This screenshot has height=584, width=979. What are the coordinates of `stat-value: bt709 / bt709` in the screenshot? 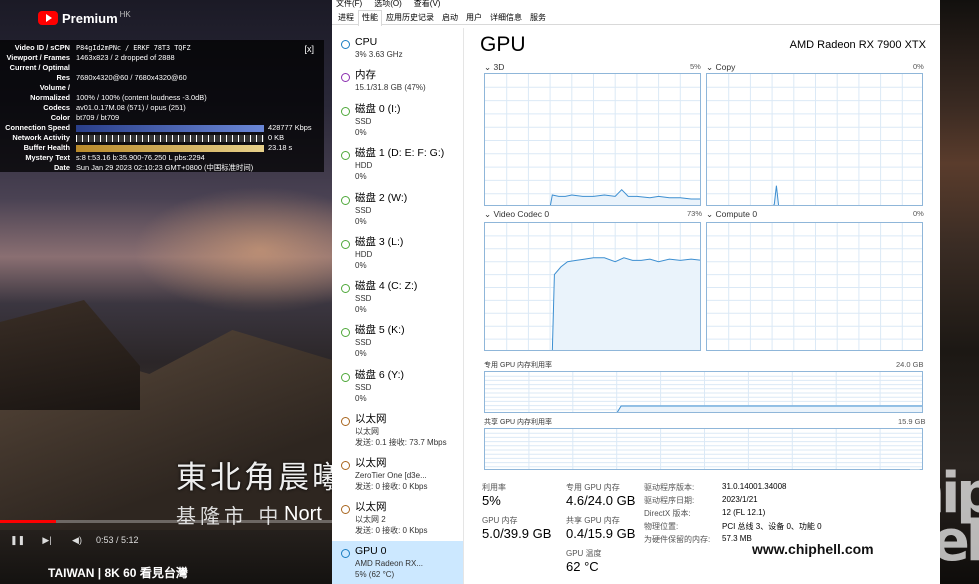 It's located at (98, 117).